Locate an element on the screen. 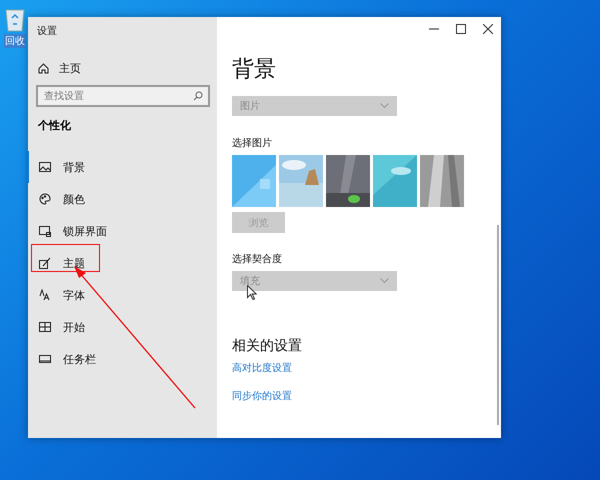 The height and width of the screenshot is (480, 600). taskbar-icon is located at coordinates (45, 359).